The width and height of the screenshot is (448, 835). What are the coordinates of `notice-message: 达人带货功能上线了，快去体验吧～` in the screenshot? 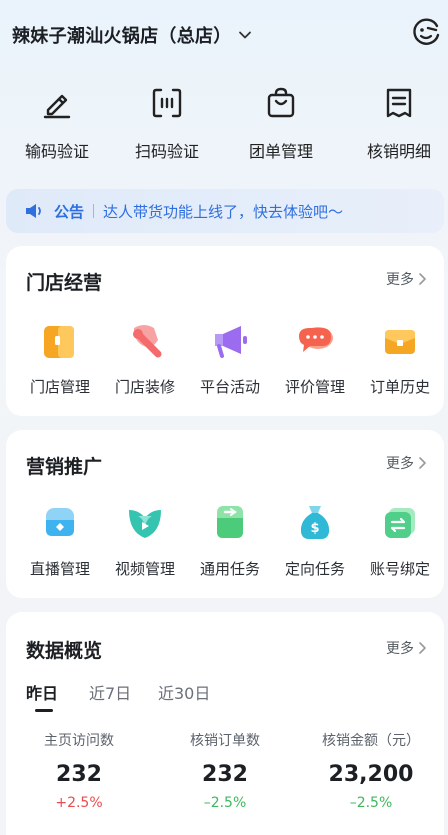 It's located at (223, 211).